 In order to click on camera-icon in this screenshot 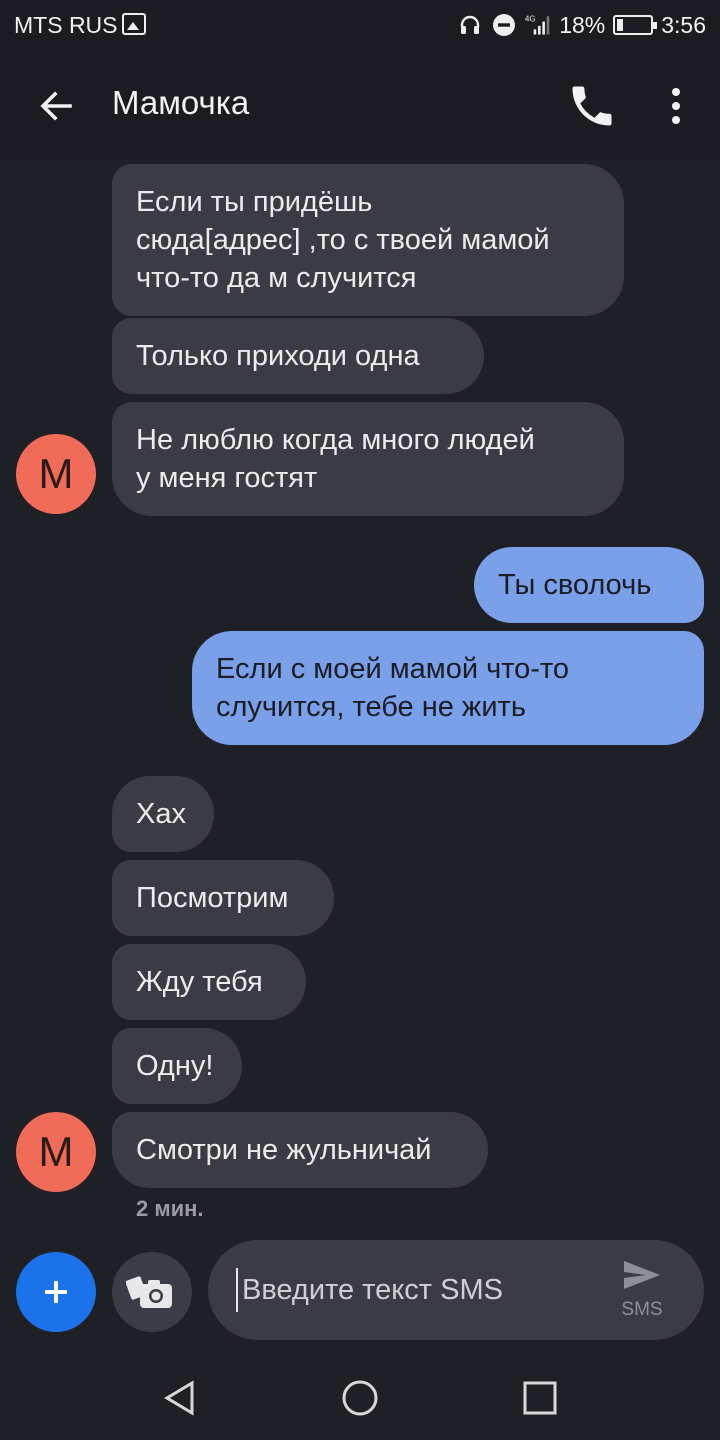, I will do `click(149, 1292)`.